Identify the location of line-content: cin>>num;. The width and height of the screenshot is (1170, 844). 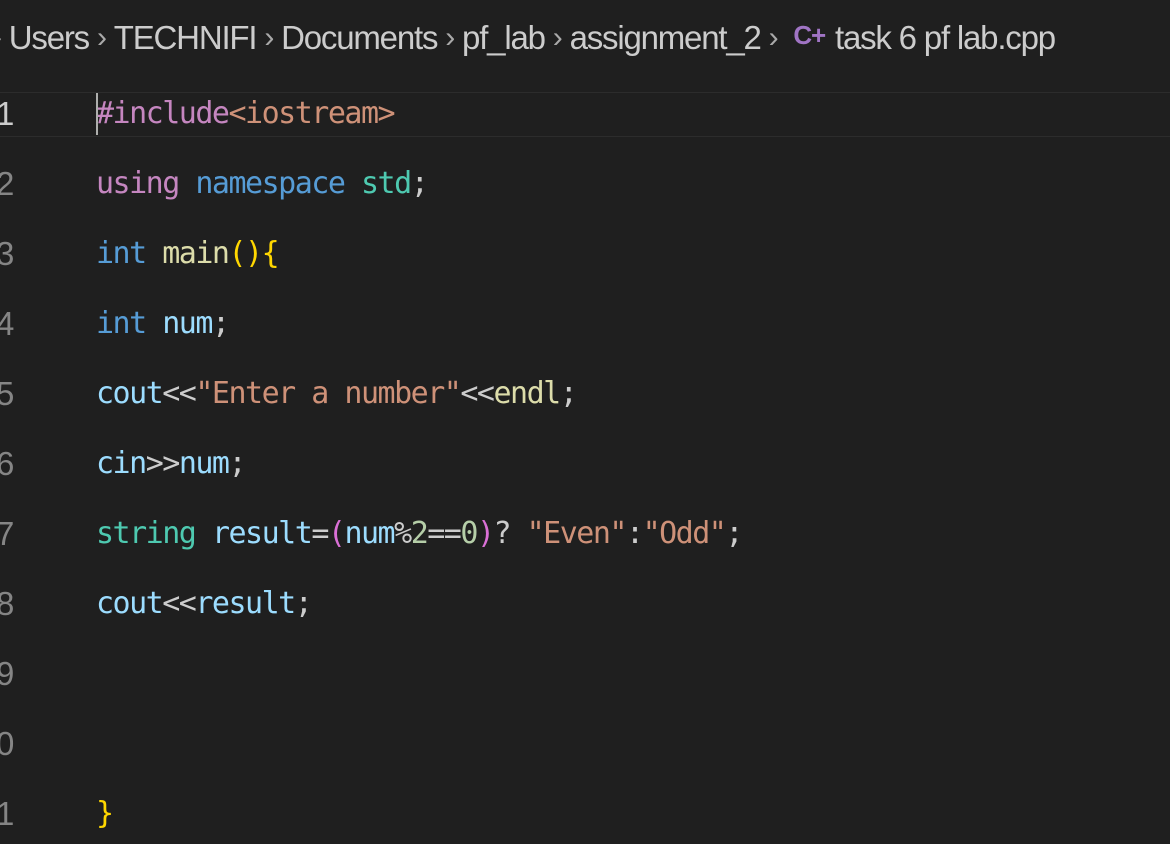
(171, 464).